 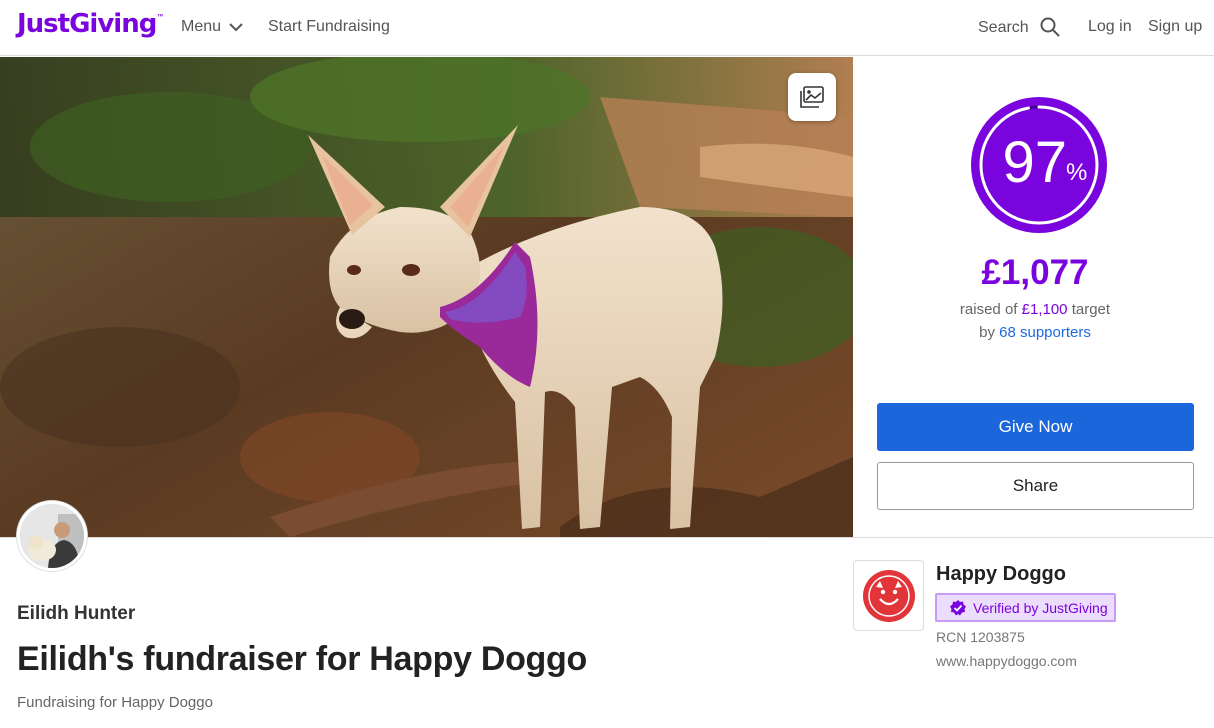 I want to click on search-icon, so click(x=1050, y=27).